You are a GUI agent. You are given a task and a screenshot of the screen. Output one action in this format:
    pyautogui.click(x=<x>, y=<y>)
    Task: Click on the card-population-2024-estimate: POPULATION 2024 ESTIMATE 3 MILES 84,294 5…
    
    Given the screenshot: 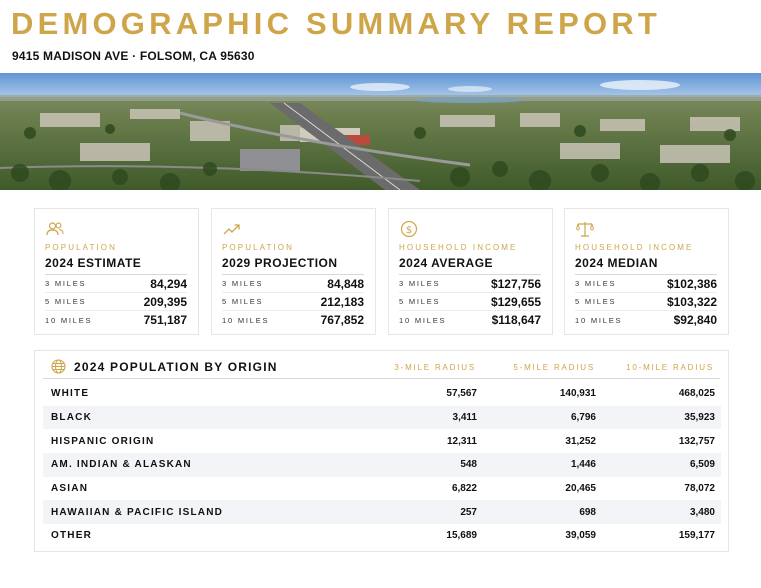 What is the action you would take?
    pyautogui.click(x=116, y=271)
    